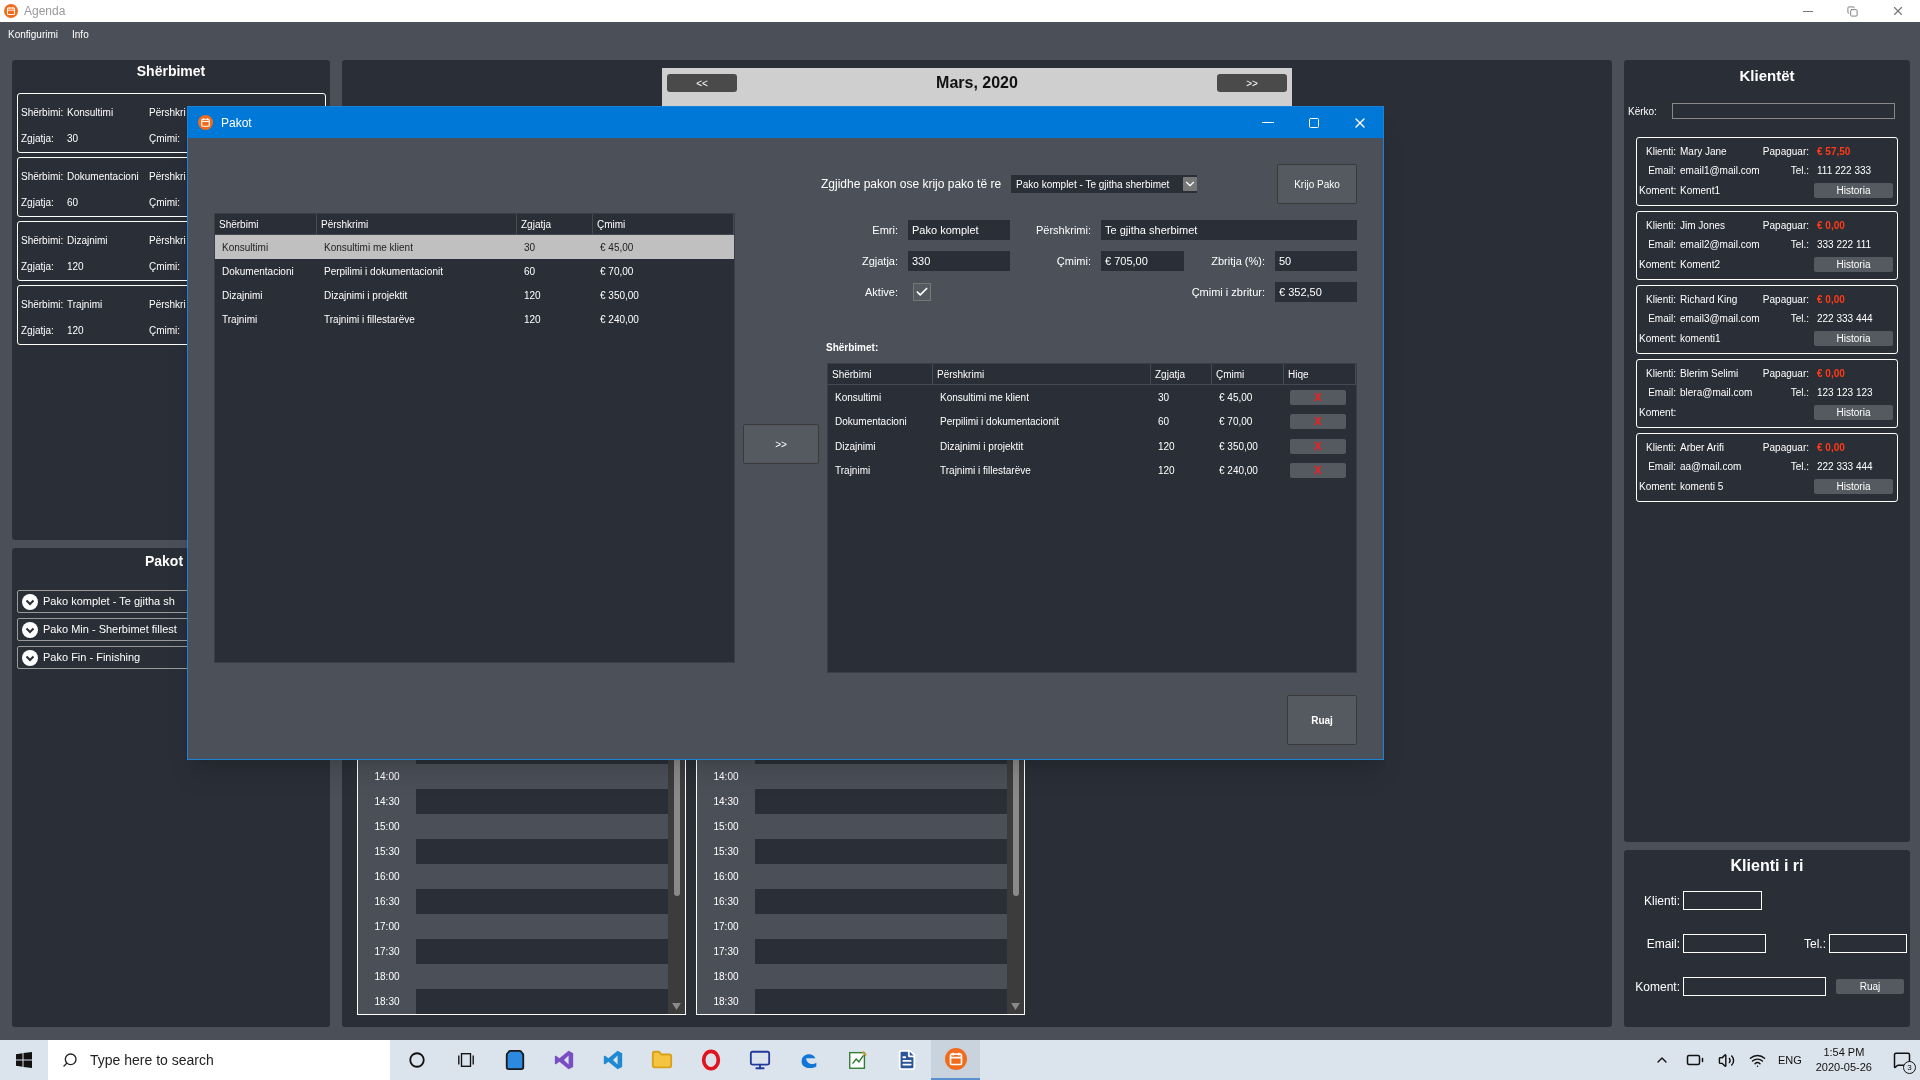 This screenshot has height=1080, width=1920. I want to click on task-view-icon, so click(465, 1060).